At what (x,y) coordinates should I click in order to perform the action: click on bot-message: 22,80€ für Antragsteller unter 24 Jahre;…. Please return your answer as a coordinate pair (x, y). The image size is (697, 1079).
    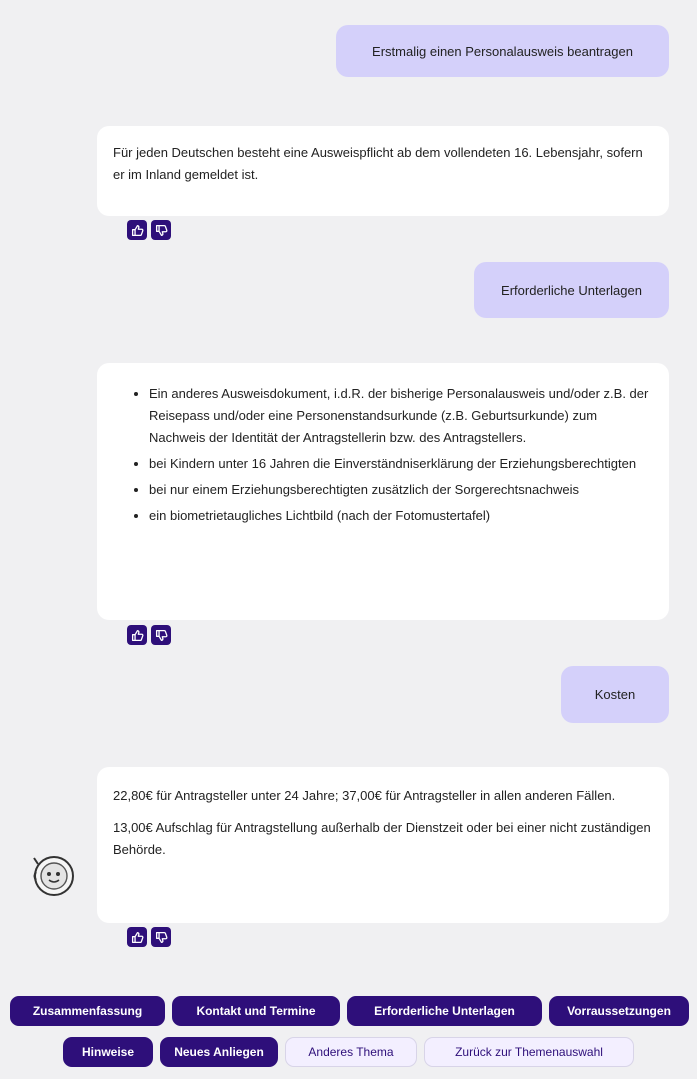
    Looking at the image, I should click on (383, 845).